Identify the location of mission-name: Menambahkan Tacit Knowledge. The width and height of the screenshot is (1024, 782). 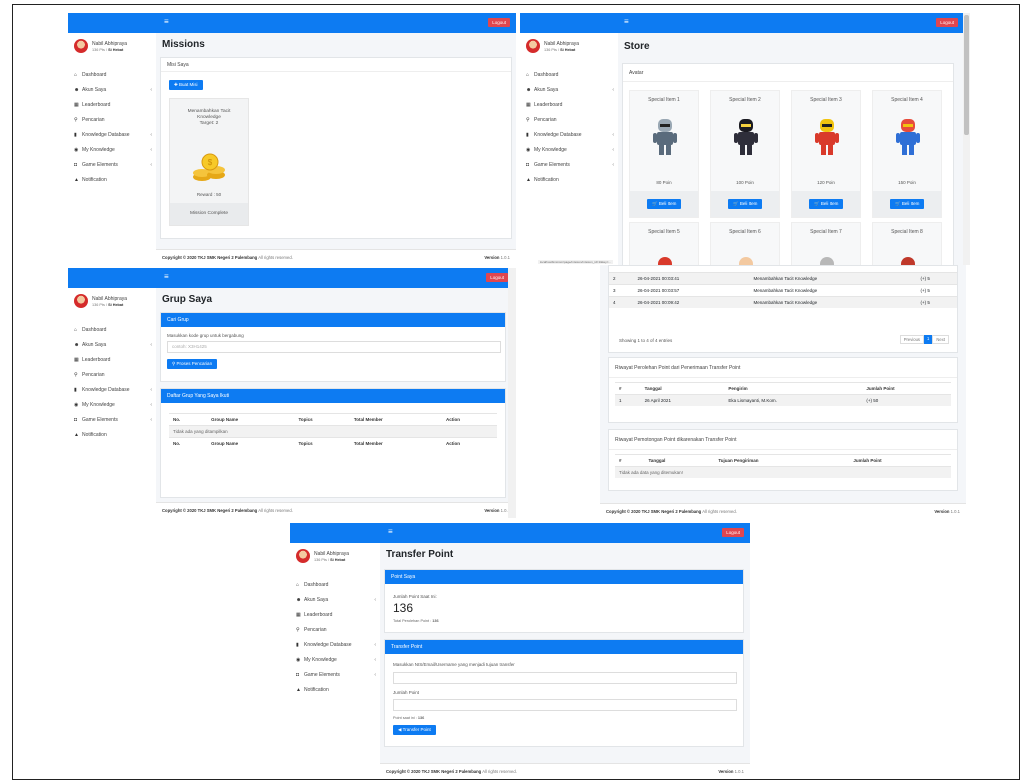
(209, 114).